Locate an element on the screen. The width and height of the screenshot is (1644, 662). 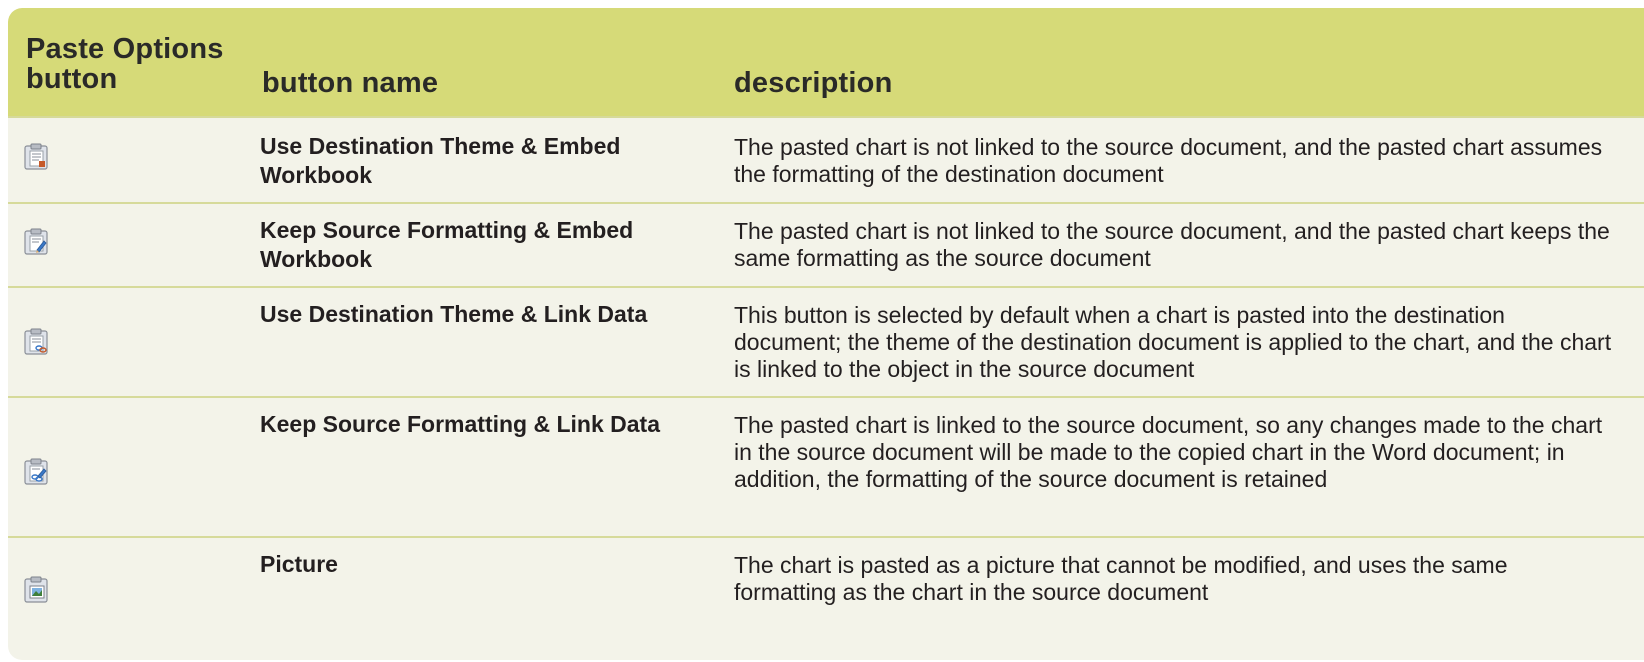
button-name-cell: Picture is located at coordinates (299, 564).